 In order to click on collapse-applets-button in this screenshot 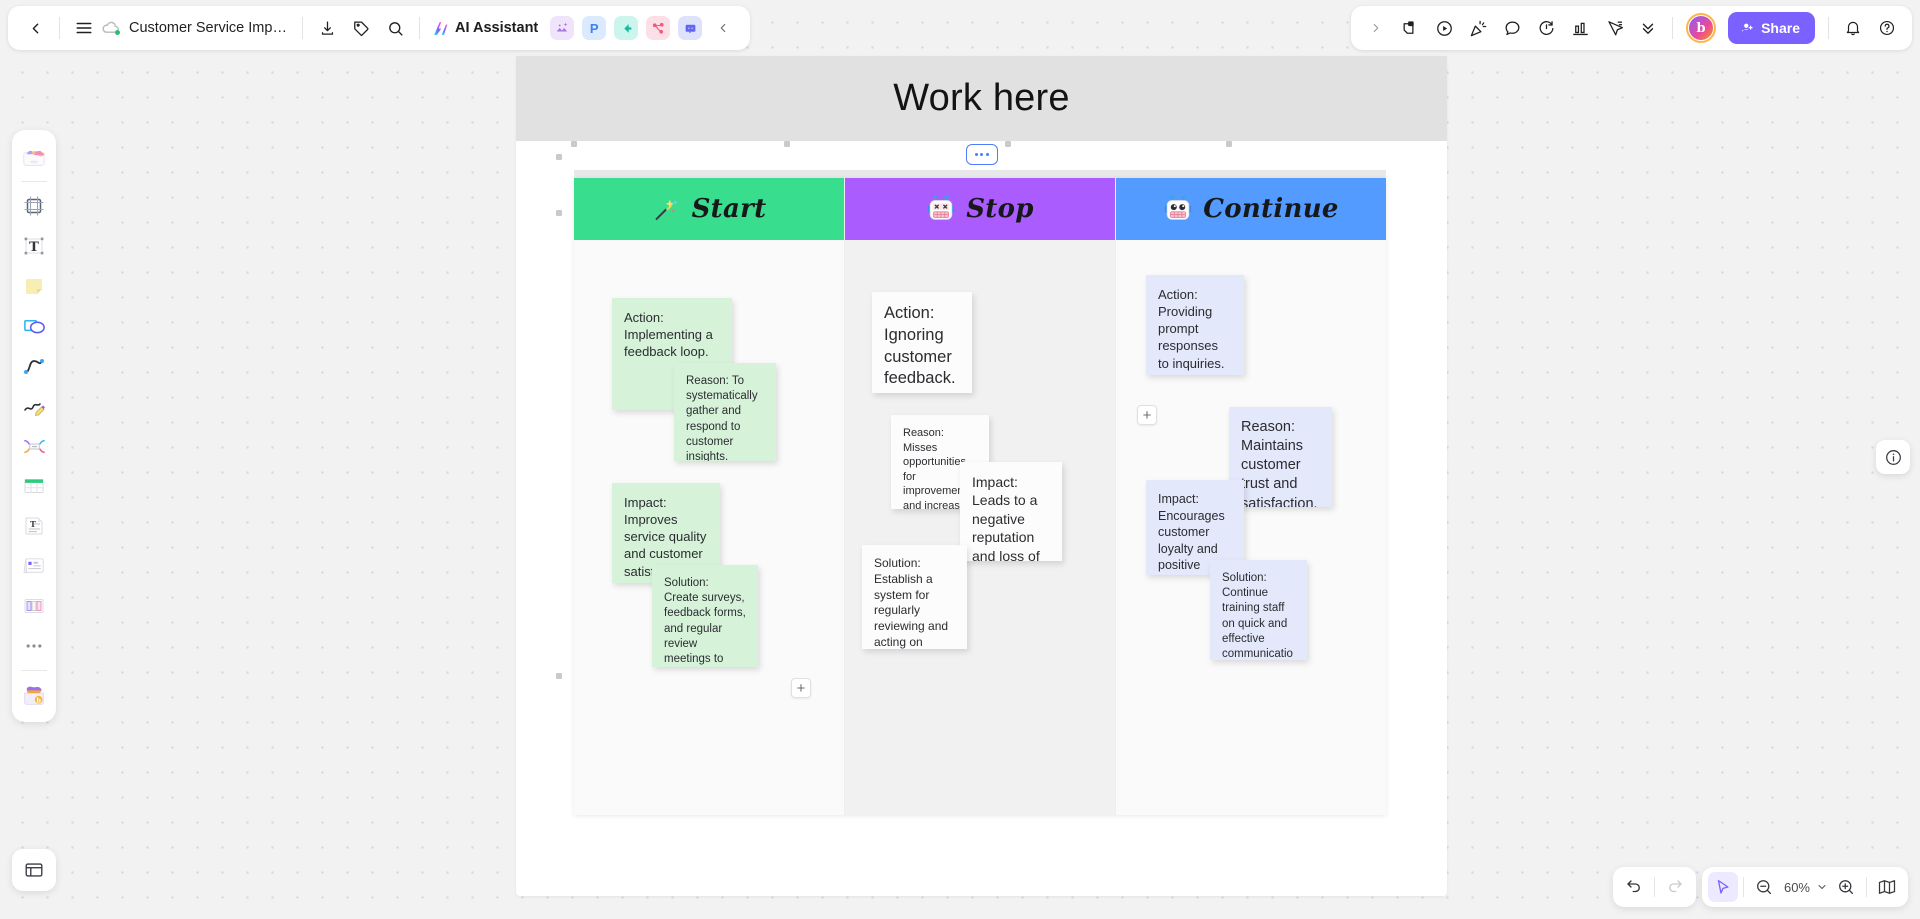, I will do `click(723, 28)`.